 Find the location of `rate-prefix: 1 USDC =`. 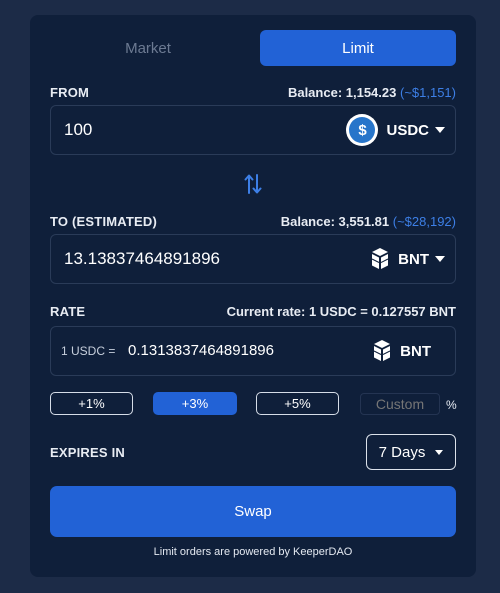

rate-prefix: 1 USDC = is located at coordinates (88, 351).